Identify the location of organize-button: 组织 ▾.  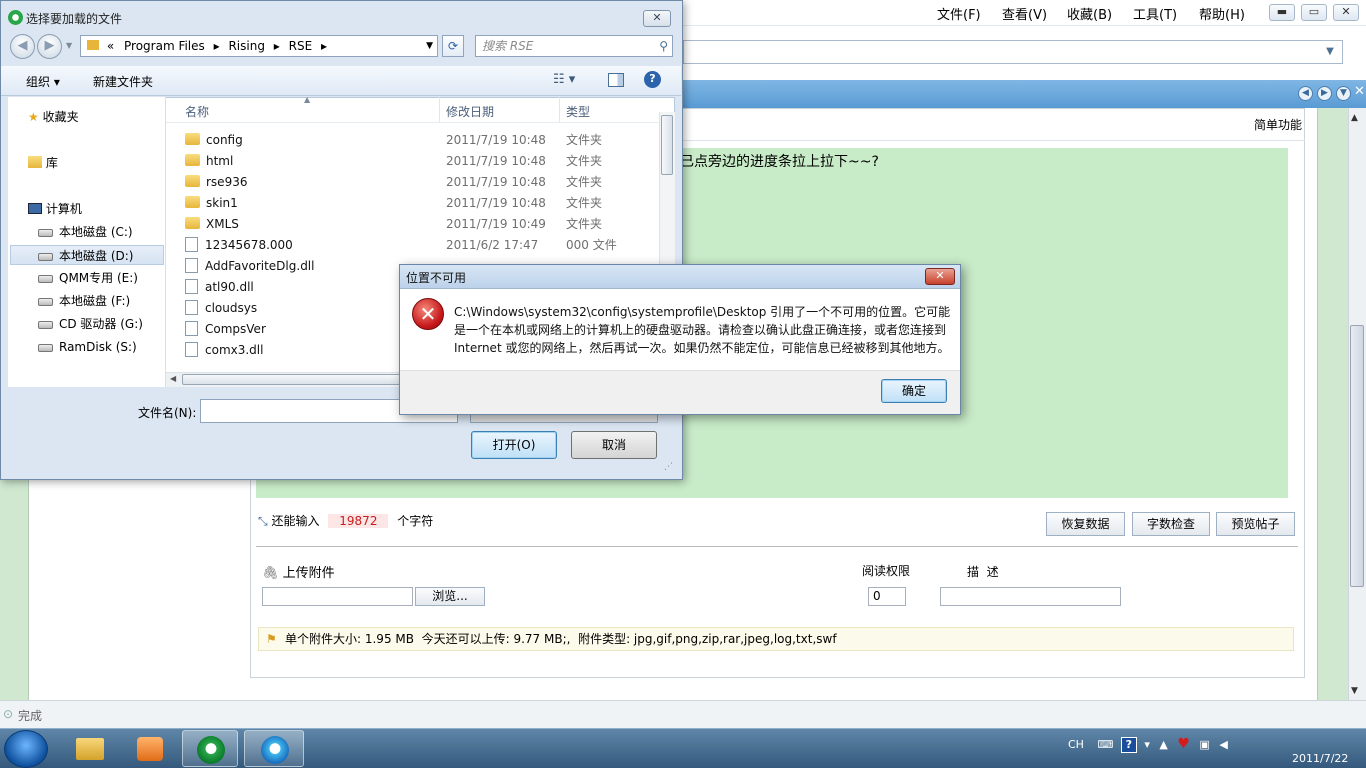
(43, 81).